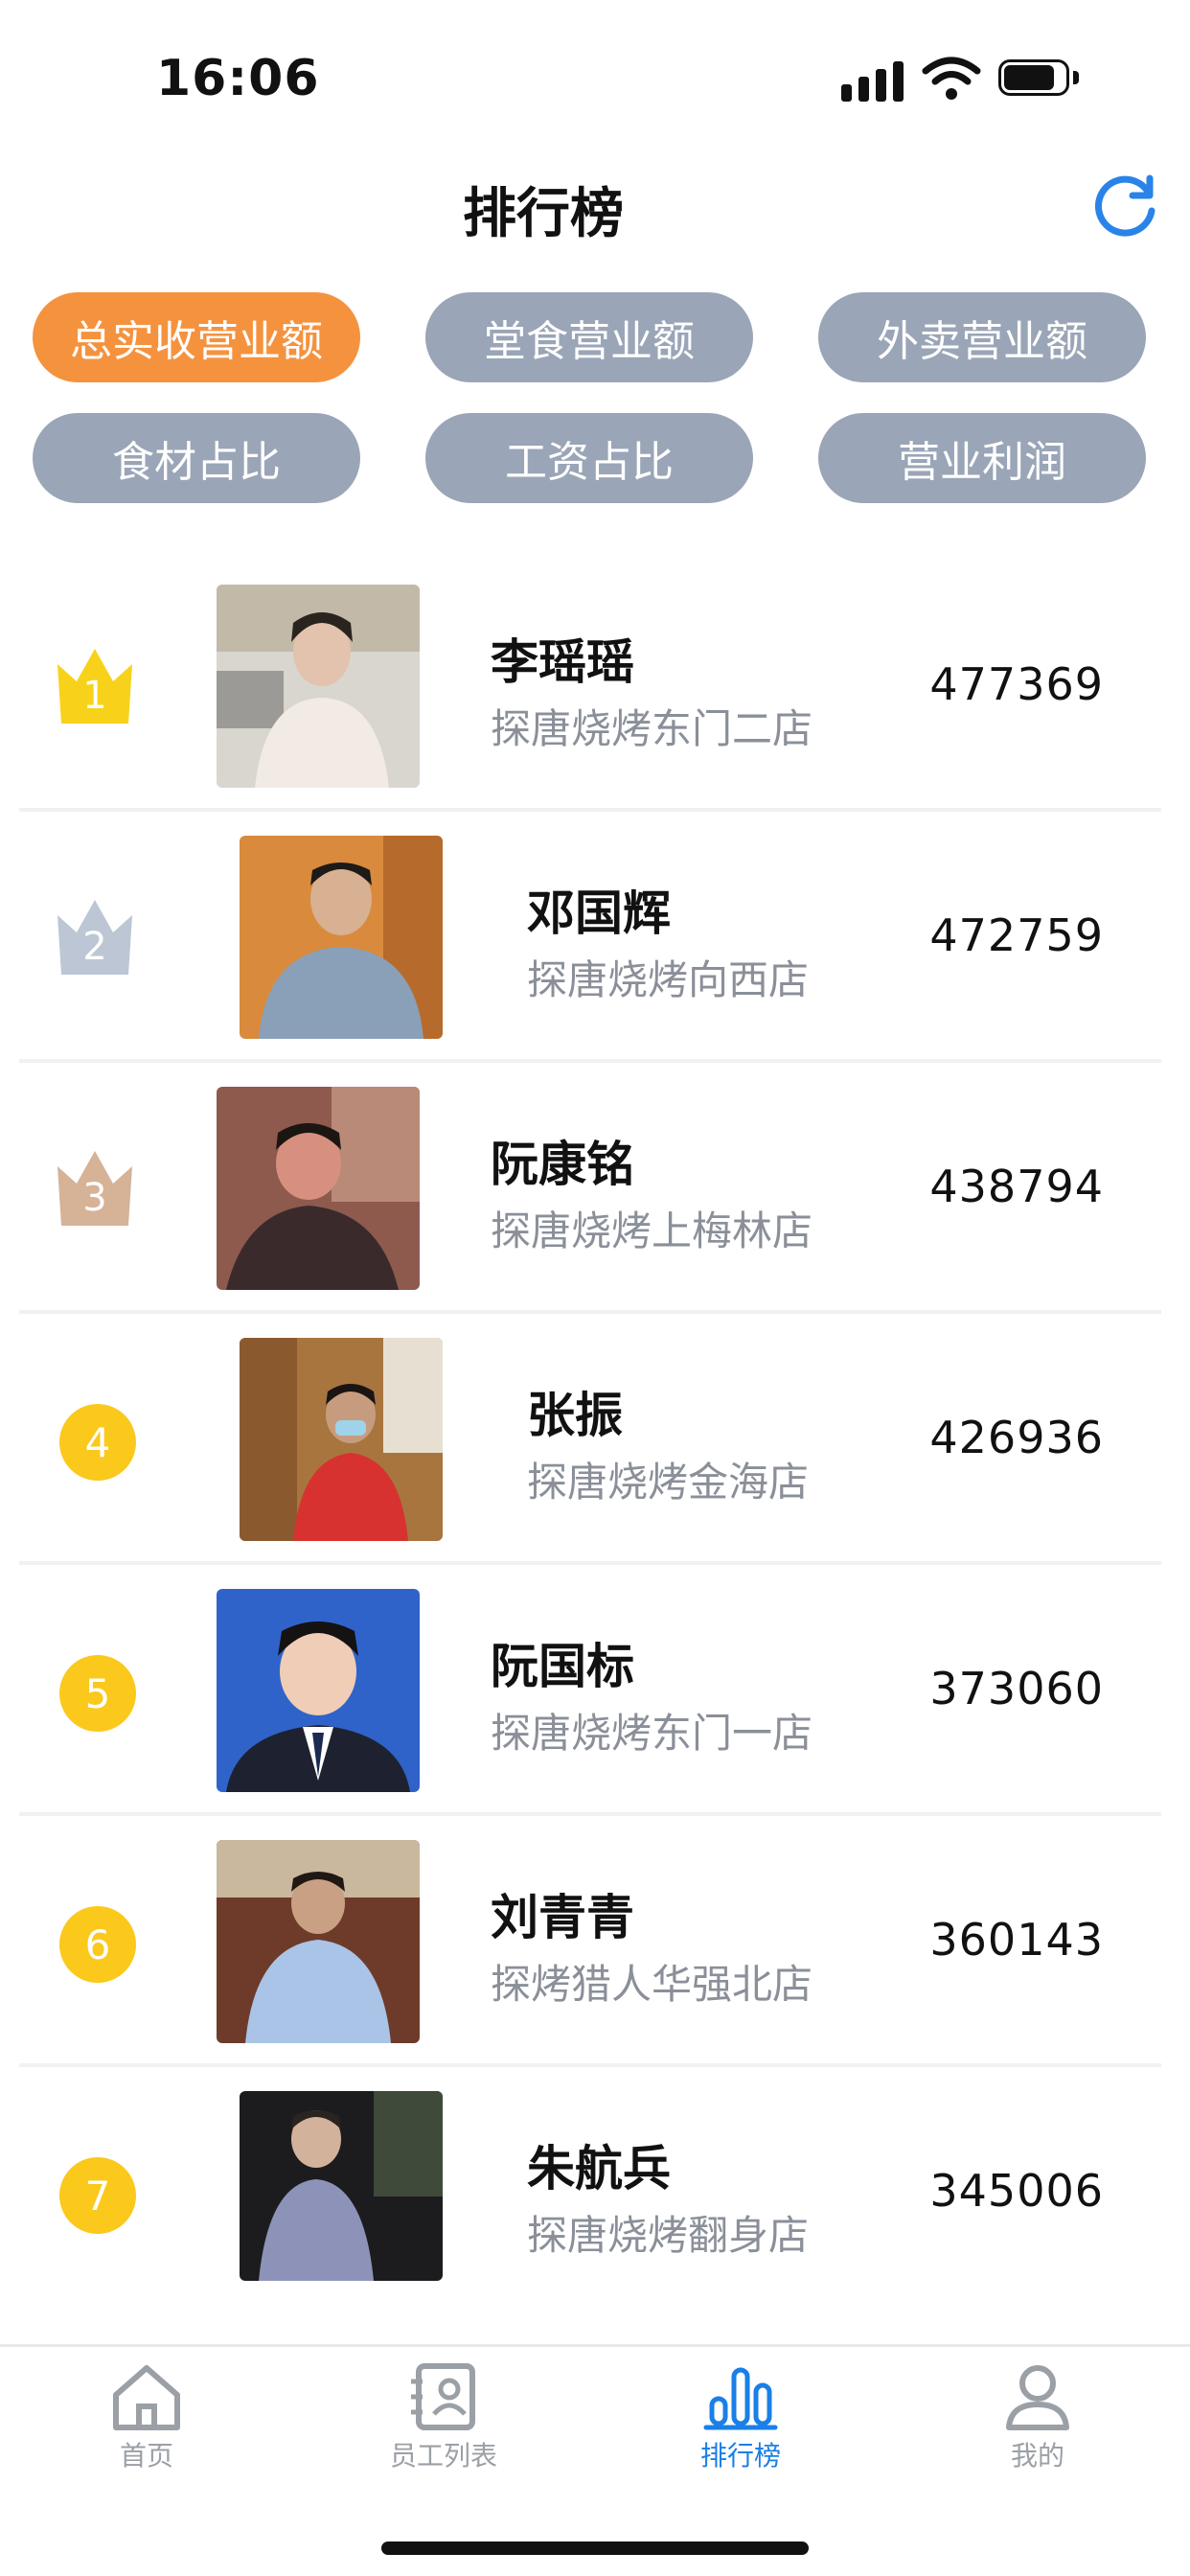 The image size is (1190, 2576). Describe the element at coordinates (147, 2397) in the screenshot. I see `home-icon` at that location.